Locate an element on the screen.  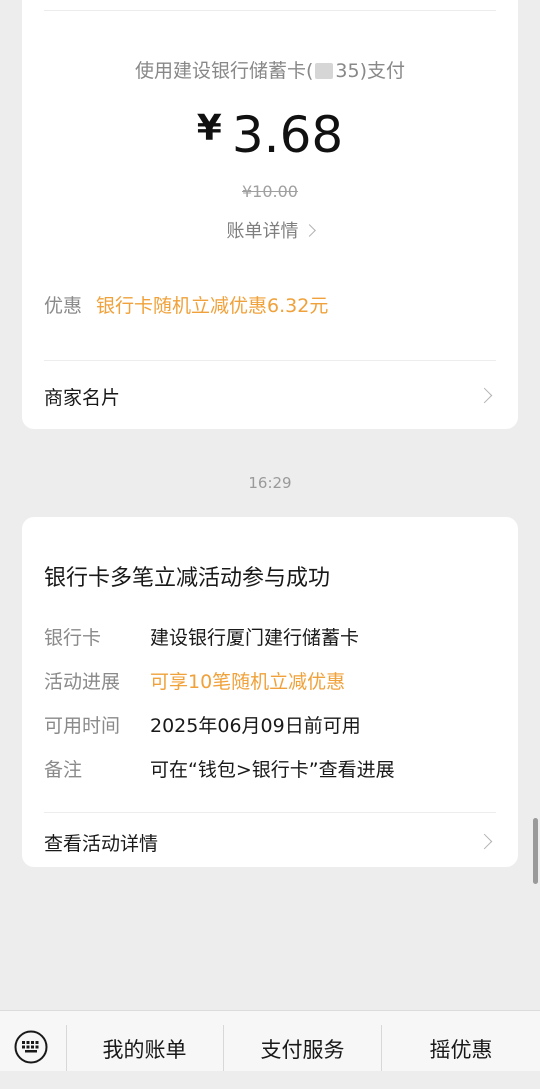
bottom-menu-bar: 我的账单 支付服务 摇优惠 is located at coordinates (270, 1040).